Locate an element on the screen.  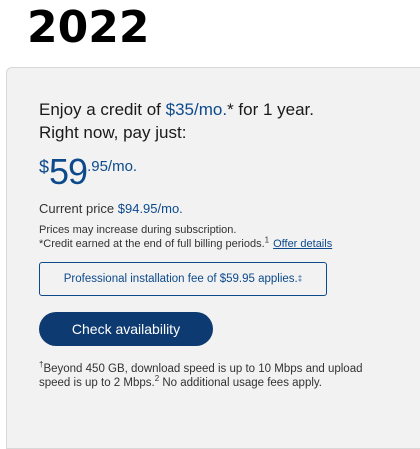
current-price-label: Current price is located at coordinates (78, 208).